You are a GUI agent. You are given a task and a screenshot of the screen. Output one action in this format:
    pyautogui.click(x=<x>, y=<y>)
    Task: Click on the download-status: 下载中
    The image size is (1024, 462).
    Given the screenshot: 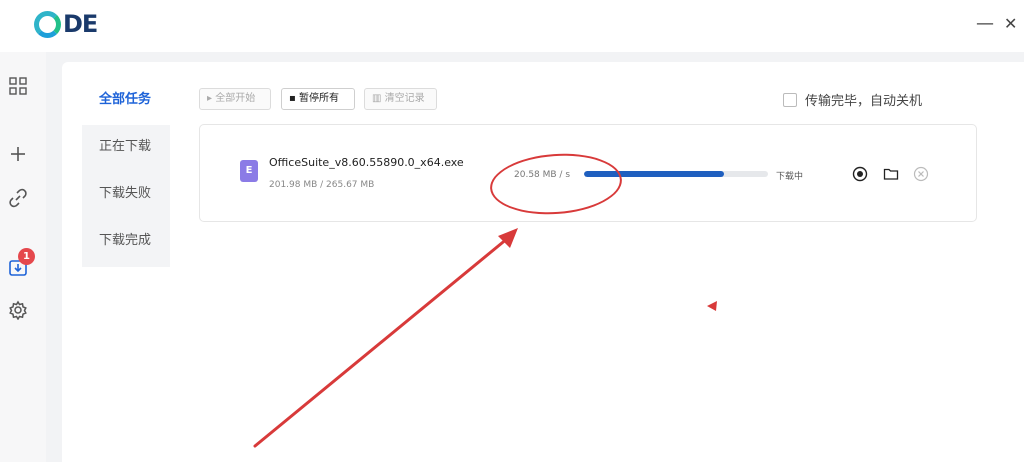 What is the action you would take?
    pyautogui.click(x=790, y=177)
    